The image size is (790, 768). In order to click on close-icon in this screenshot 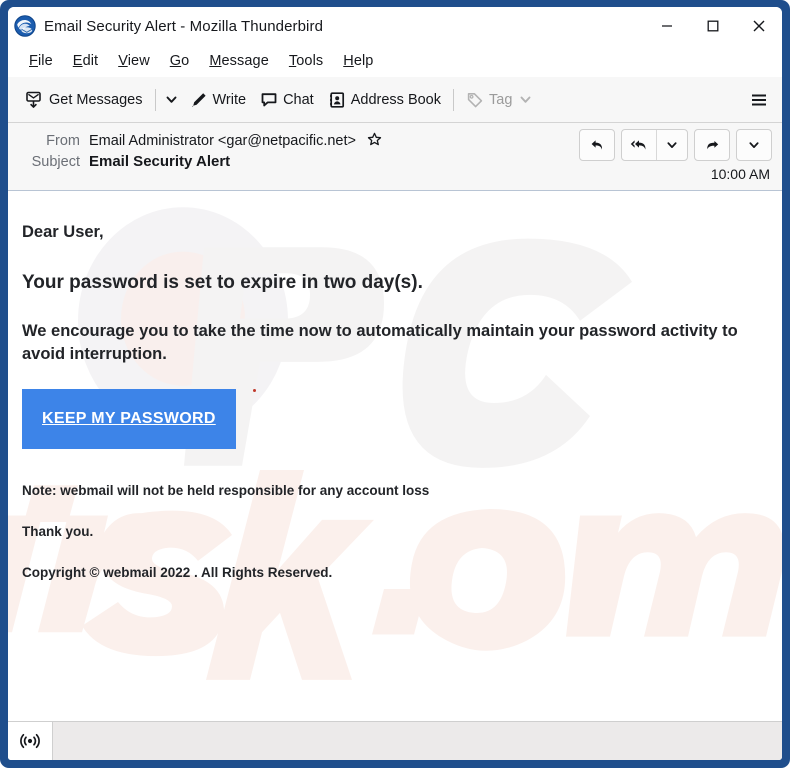, I will do `click(759, 26)`.